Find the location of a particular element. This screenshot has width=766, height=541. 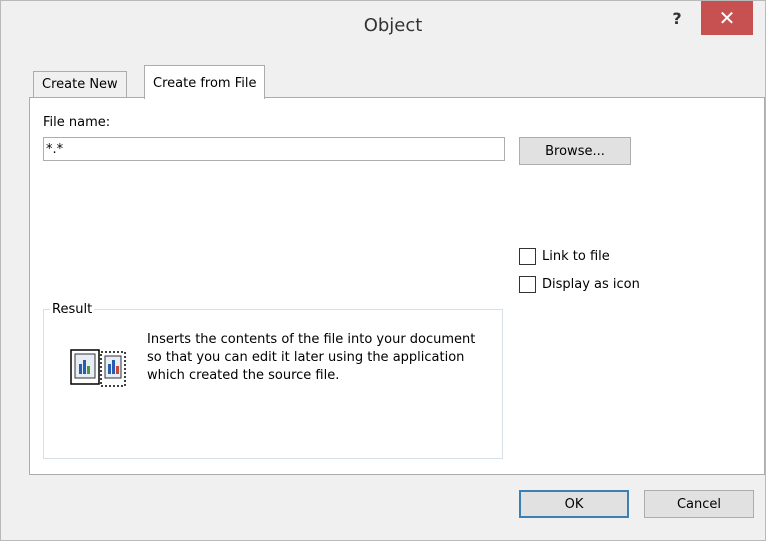

file-name-label: File name: is located at coordinates (77, 122).